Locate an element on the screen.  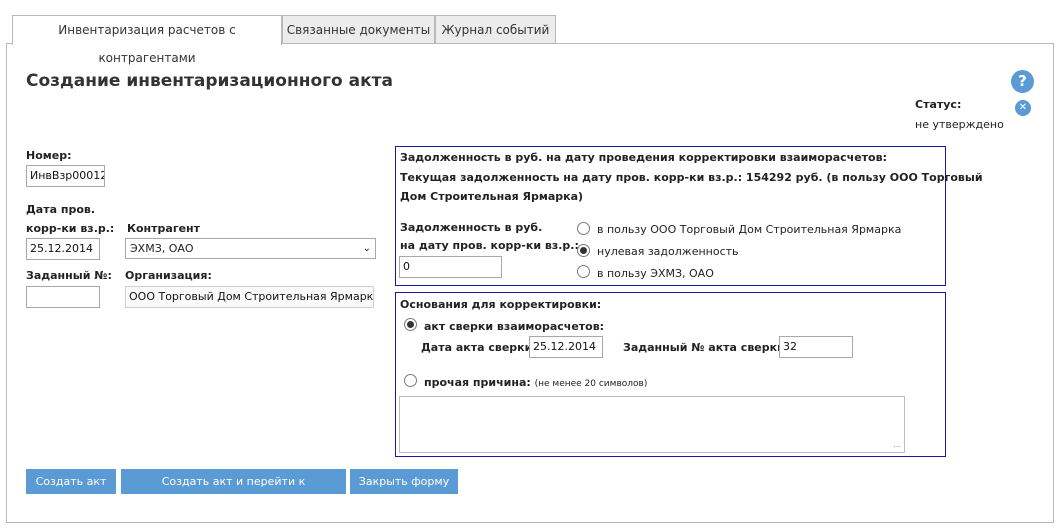
tab-event-log: Журнал событий is located at coordinates (495, 29).